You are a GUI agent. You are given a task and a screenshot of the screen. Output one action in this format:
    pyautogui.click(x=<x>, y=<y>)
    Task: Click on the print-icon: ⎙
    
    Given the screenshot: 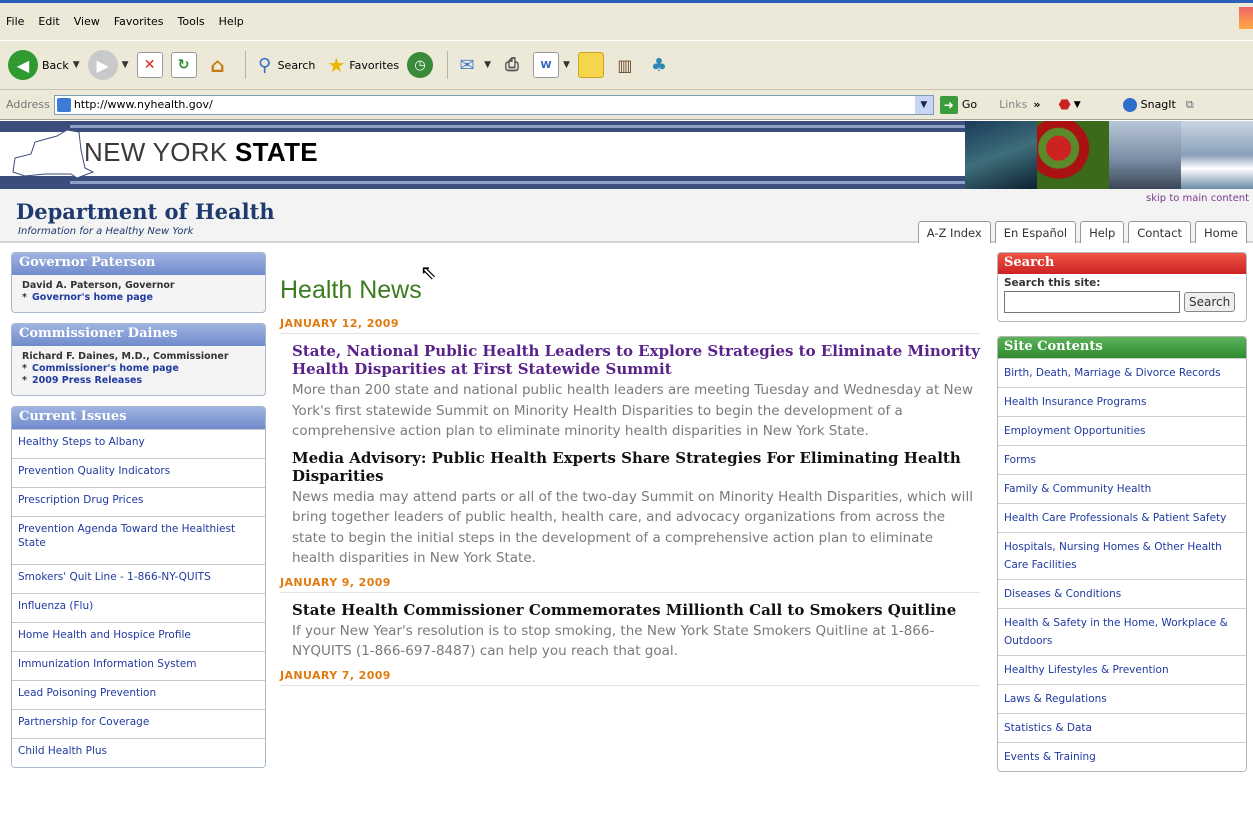 What is the action you would take?
    pyautogui.click(x=512, y=65)
    